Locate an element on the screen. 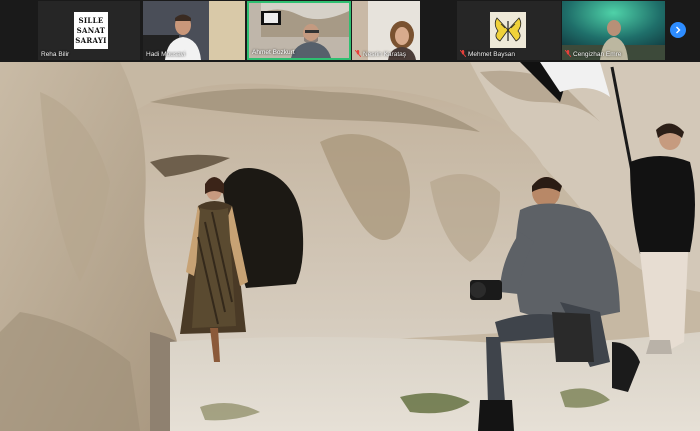  butterfly-icon is located at coordinates (508, 29).